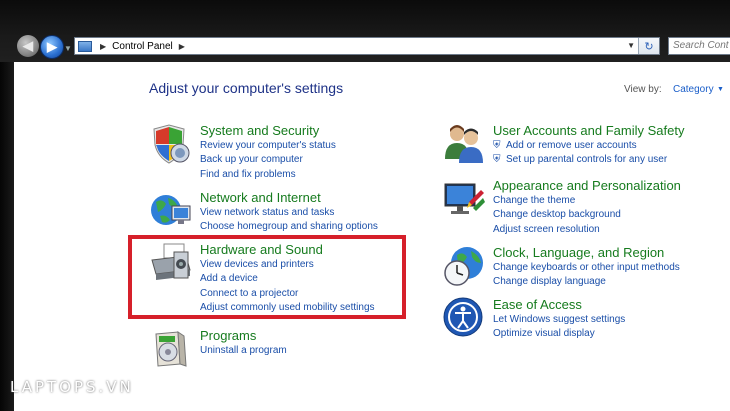 Image resolution: width=730 pixels, height=411 pixels. Describe the element at coordinates (557, 230) in the screenshot. I see `link-screen-resolution: Adjust screen resolution` at that location.